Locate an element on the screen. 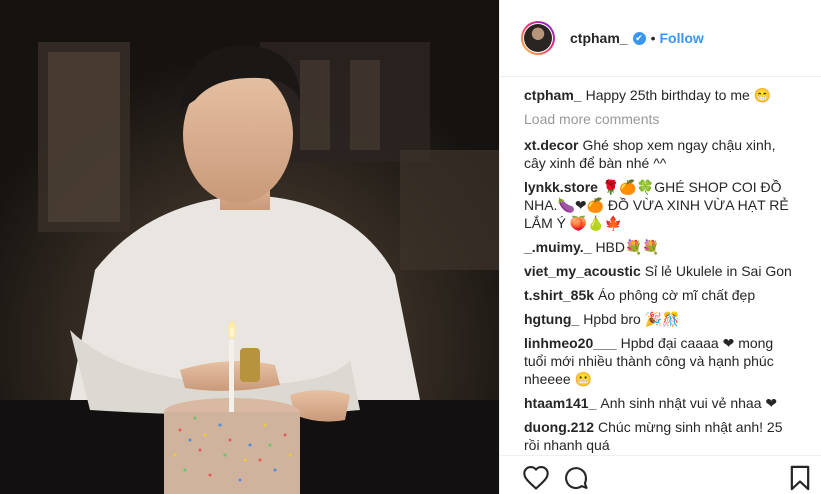 The width and height of the screenshot is (821, 494). comment-username: xt.decor is located at coordinates (551, 145).